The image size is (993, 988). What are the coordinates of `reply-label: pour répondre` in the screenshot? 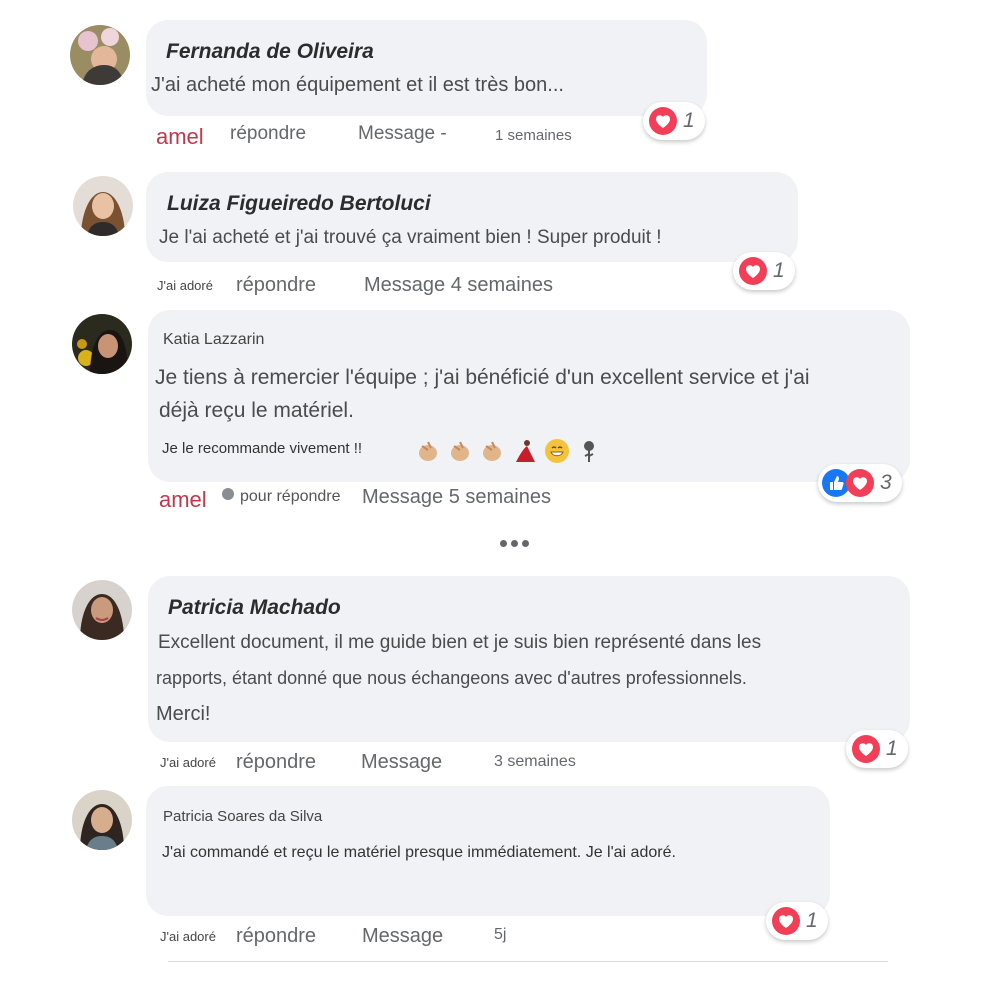 It's located at (290, 496).